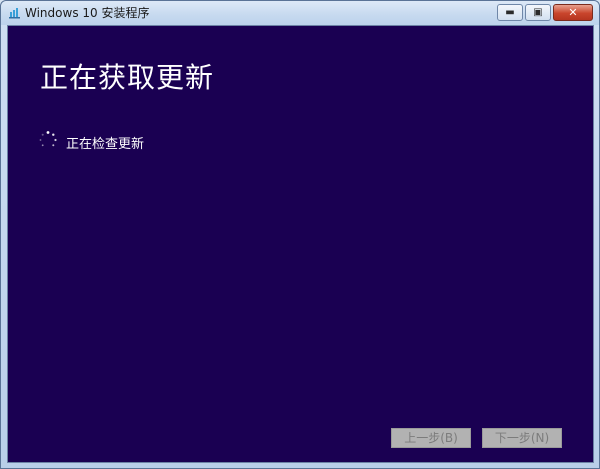 The height and width of the screenshot is (469, 600). I want to click on caption-buttons: ▬ ▣ ✕, so click(545, 12).